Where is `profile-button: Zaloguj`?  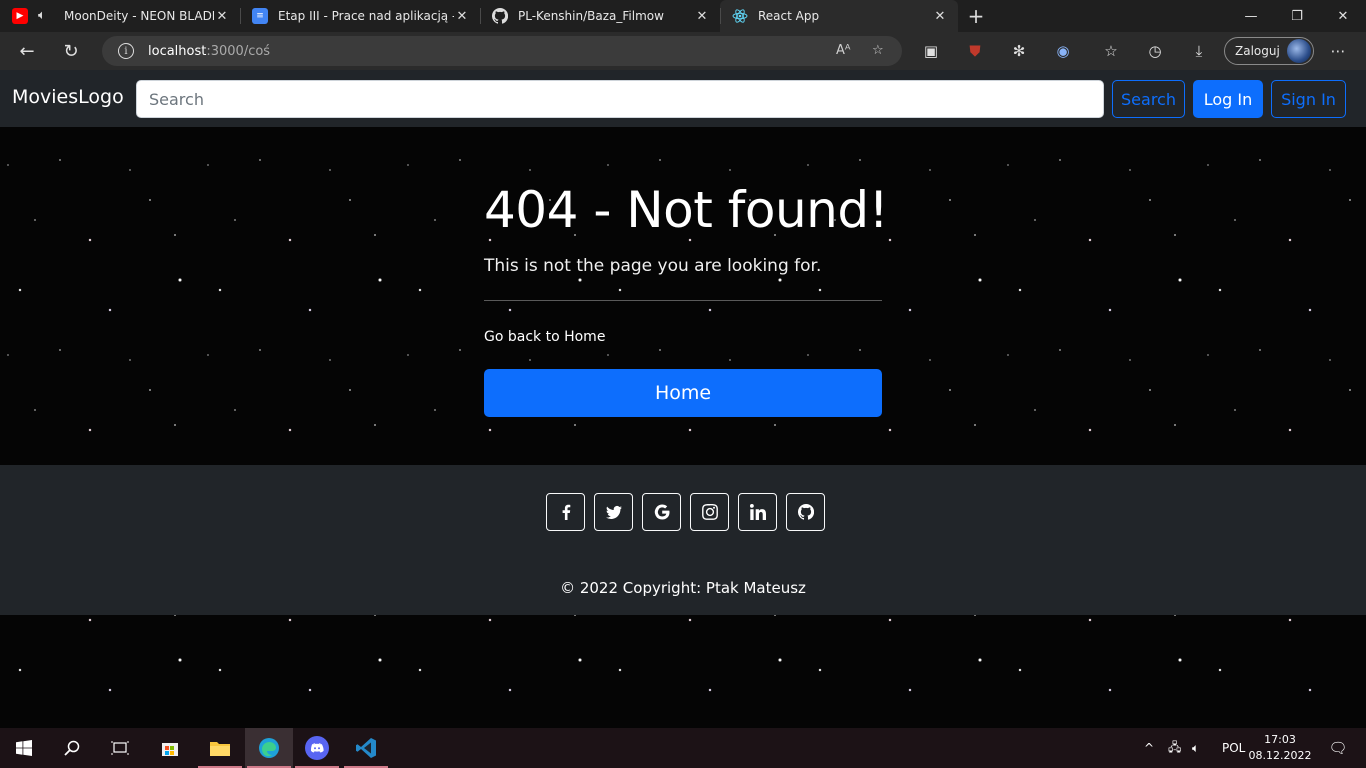
profile-button: Zaloguj is located at coordinates (1269, 51).